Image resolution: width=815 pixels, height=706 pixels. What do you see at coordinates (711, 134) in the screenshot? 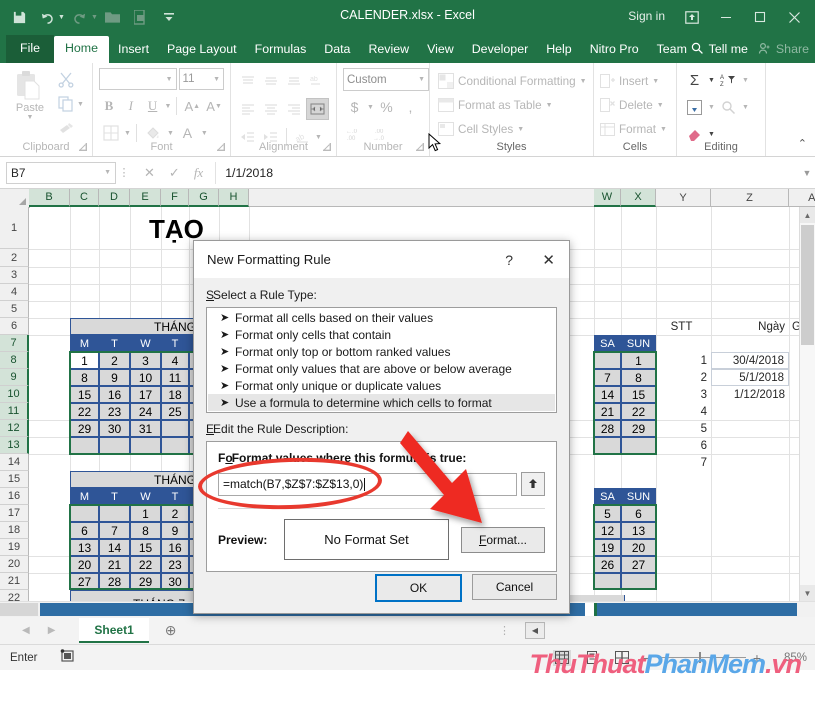
I see `clear-dropdown-icon: ▼` at bounding box center [711, 134].